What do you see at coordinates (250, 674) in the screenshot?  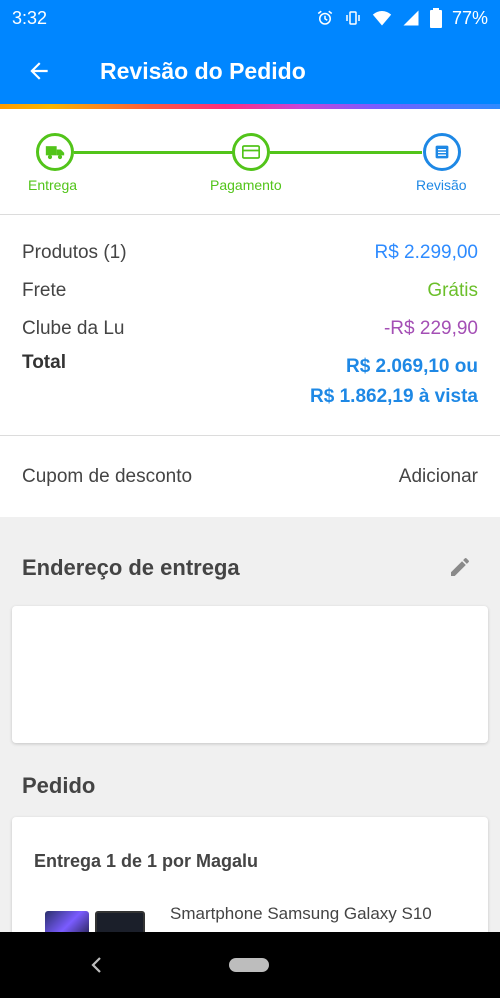 I see `address-card` at bounding box center [250, 674].